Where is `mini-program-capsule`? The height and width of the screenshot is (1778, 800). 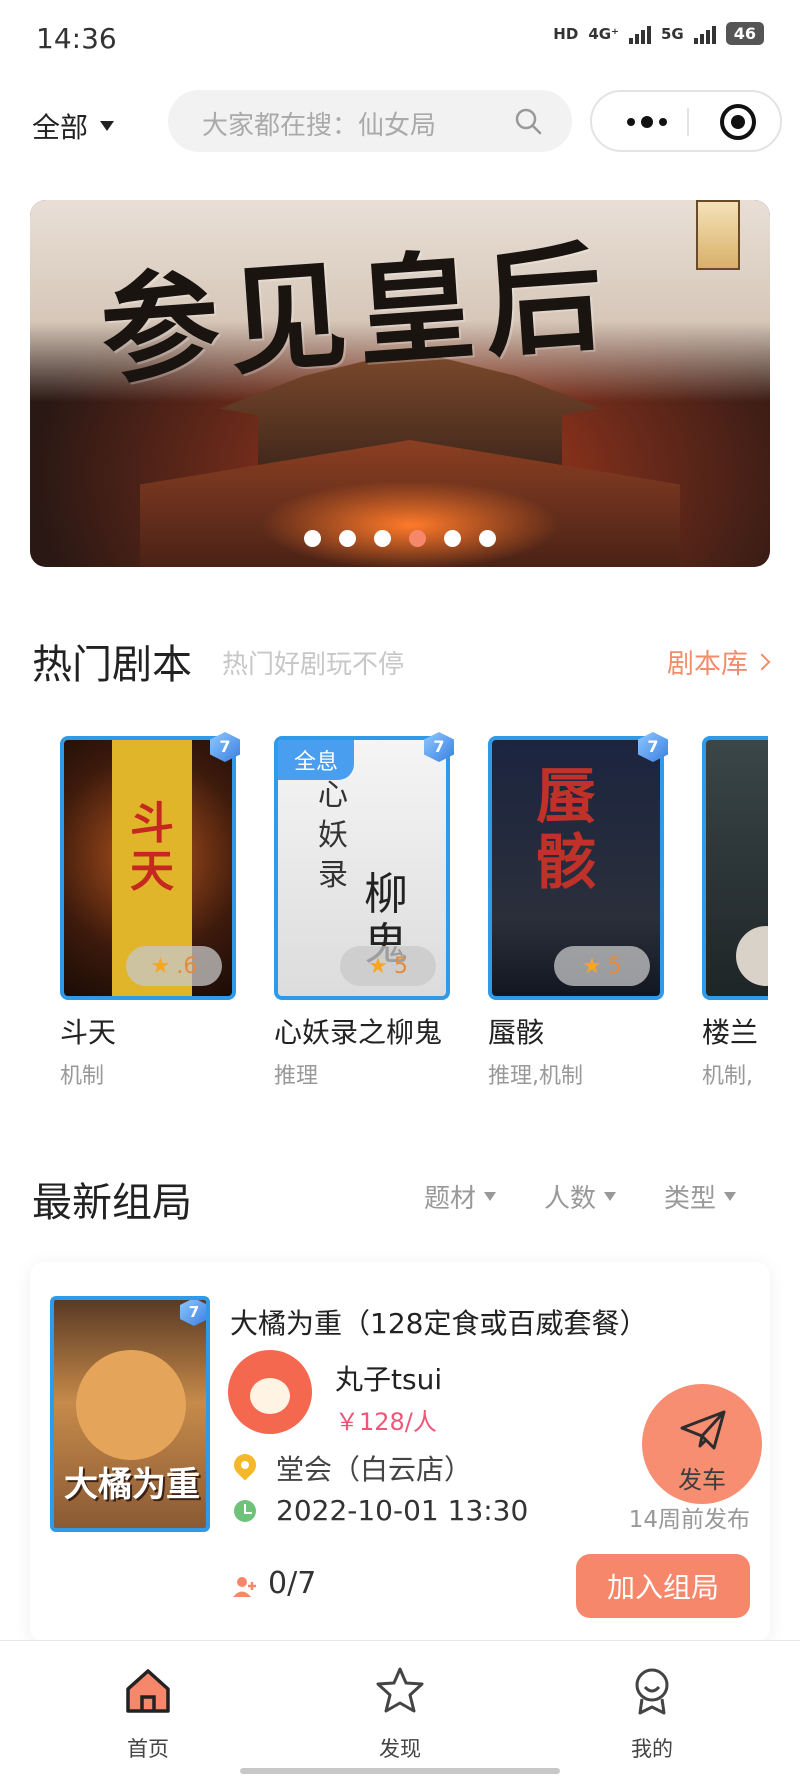 mini-program-capsule is located at coordinates (686, 121).